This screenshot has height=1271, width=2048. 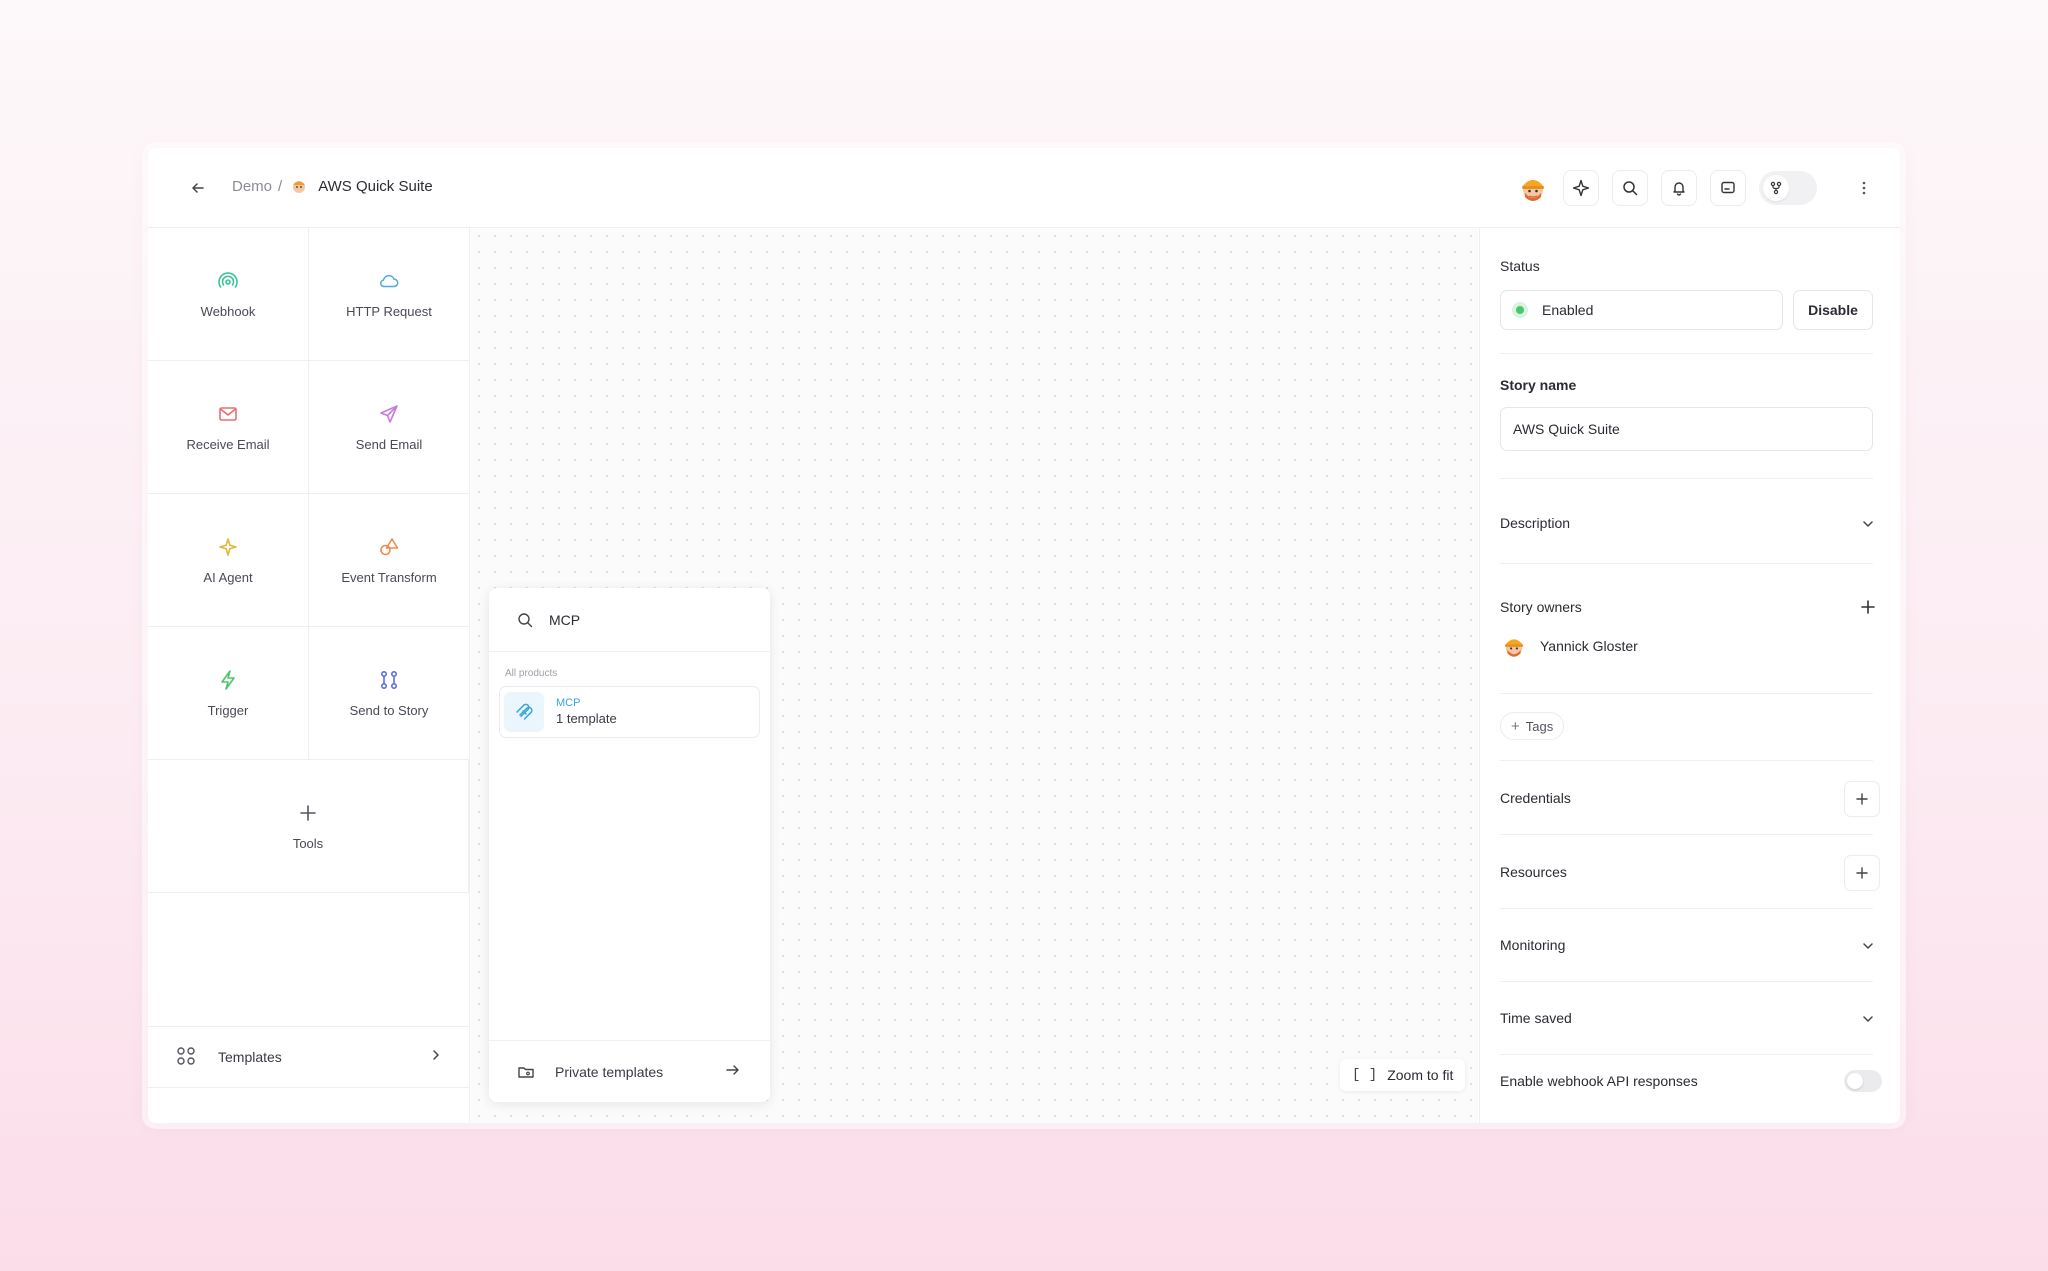 I want to click on status-label: Status, so click(x=1520, y=266).